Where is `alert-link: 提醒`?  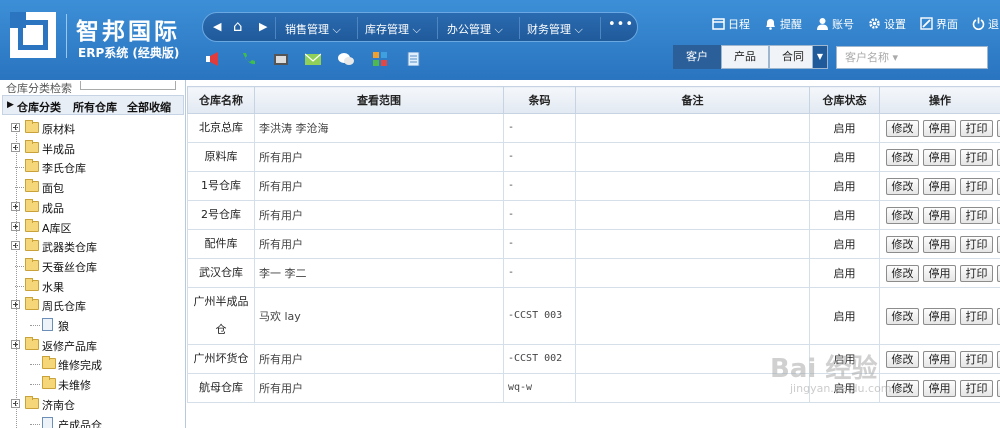
alert-link: 提醒 is located at coordinates (783, 24).